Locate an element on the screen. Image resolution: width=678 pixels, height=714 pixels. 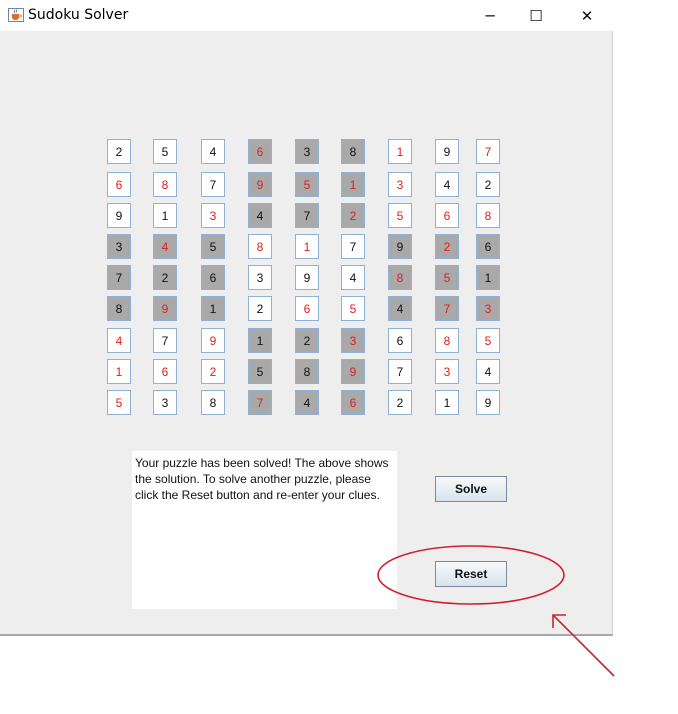
sudoku-cell-r5c8: 5 is located at coordinates (447, 277).